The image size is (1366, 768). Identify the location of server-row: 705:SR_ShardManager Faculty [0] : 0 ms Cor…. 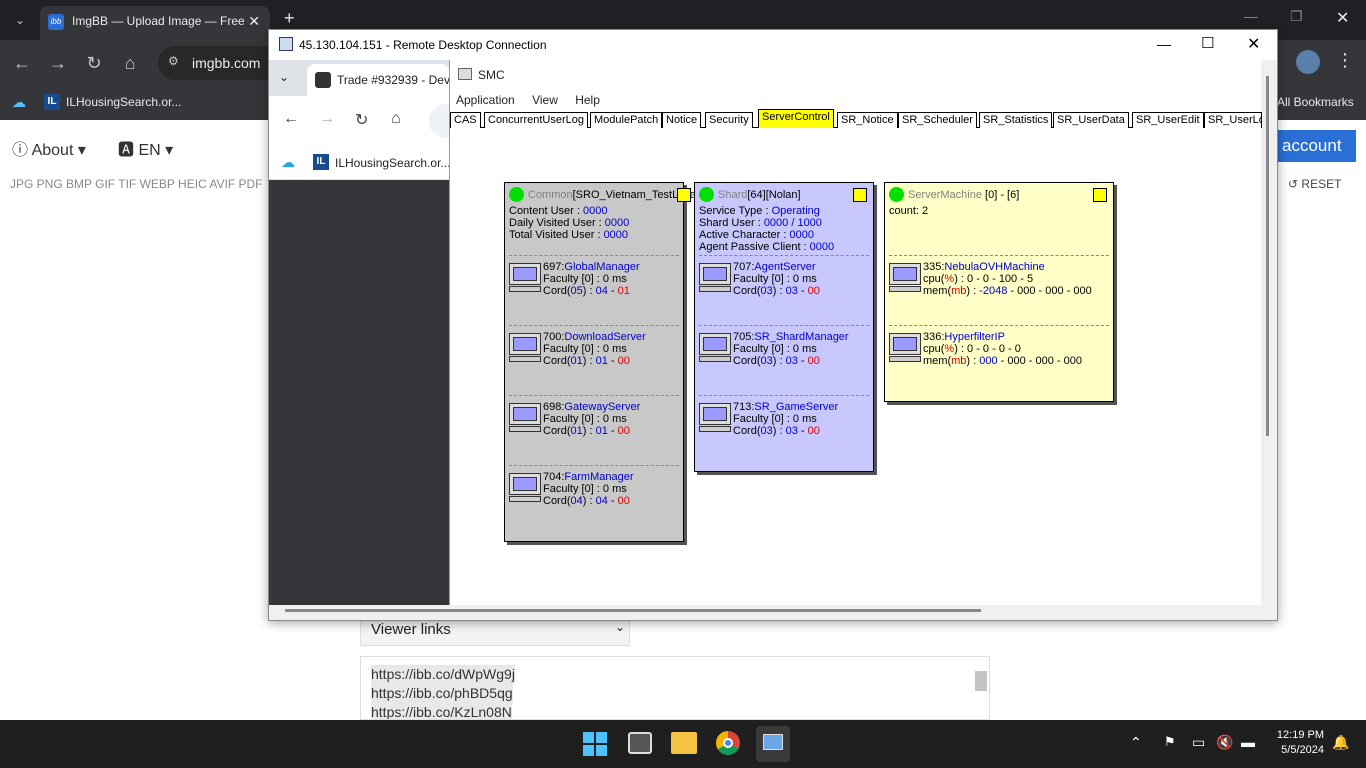
(791, 349).